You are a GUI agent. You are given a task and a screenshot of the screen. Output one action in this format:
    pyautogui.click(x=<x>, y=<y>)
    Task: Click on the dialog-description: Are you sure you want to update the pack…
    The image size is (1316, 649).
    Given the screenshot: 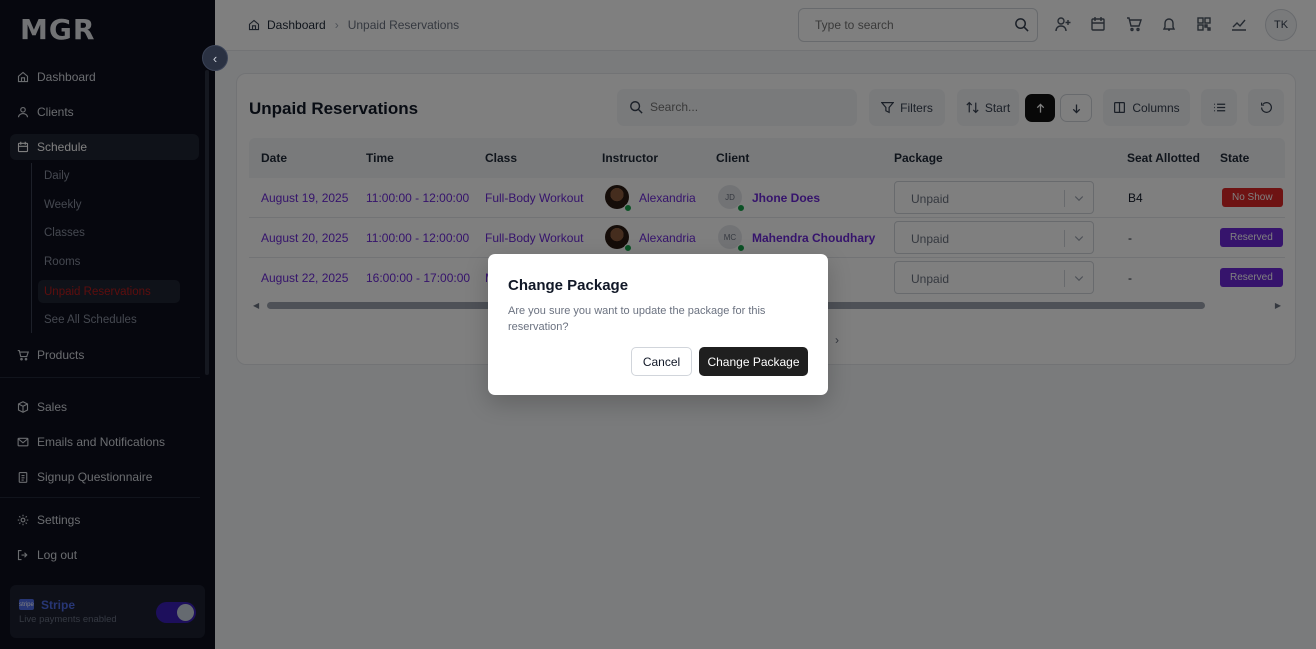 What is the action you would take?
    pyautogui.click(x=637, y=319)
    